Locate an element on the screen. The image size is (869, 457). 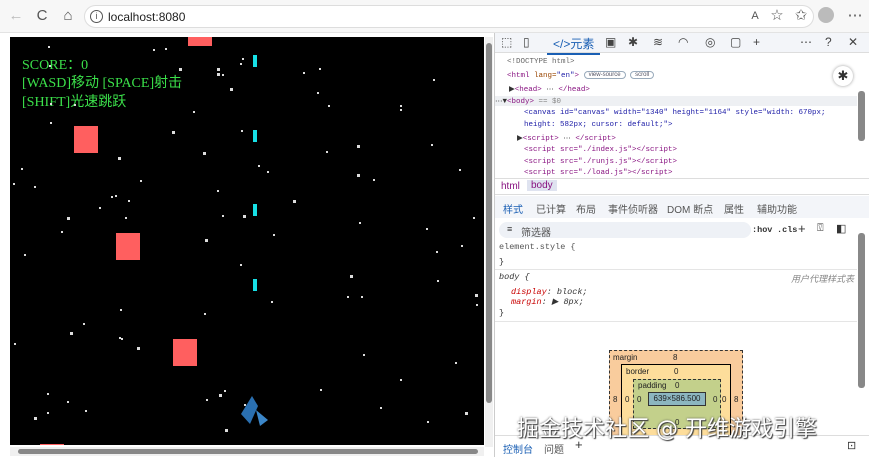
display-decl: display: block; is located at coordinates (549, 292).